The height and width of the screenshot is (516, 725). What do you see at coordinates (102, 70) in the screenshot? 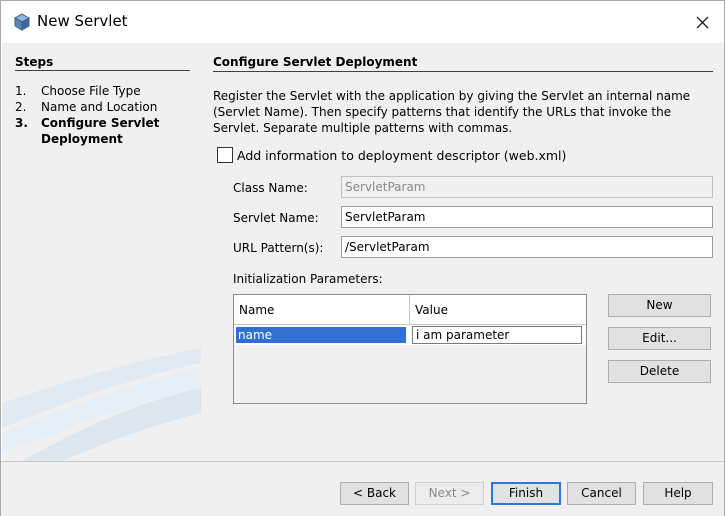
I see `steps-divider` at bounding box center [102, 70].